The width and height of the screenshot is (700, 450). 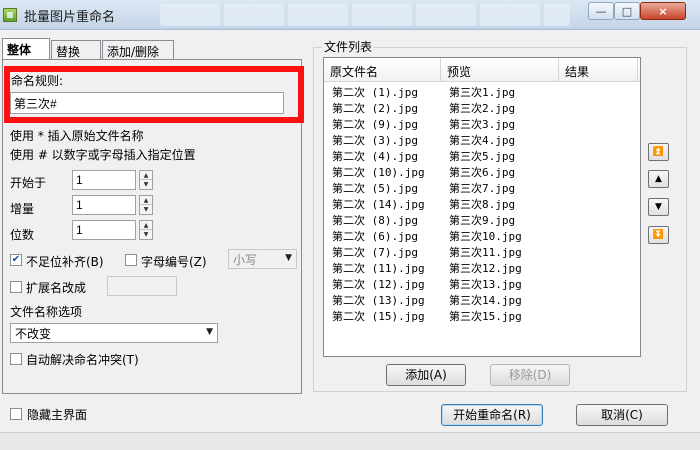 What do you see at coordinates (375, 92) in the screenshot?
I see `original-filename: 第二次 (1).jpg` at bounding box center [375, 92].